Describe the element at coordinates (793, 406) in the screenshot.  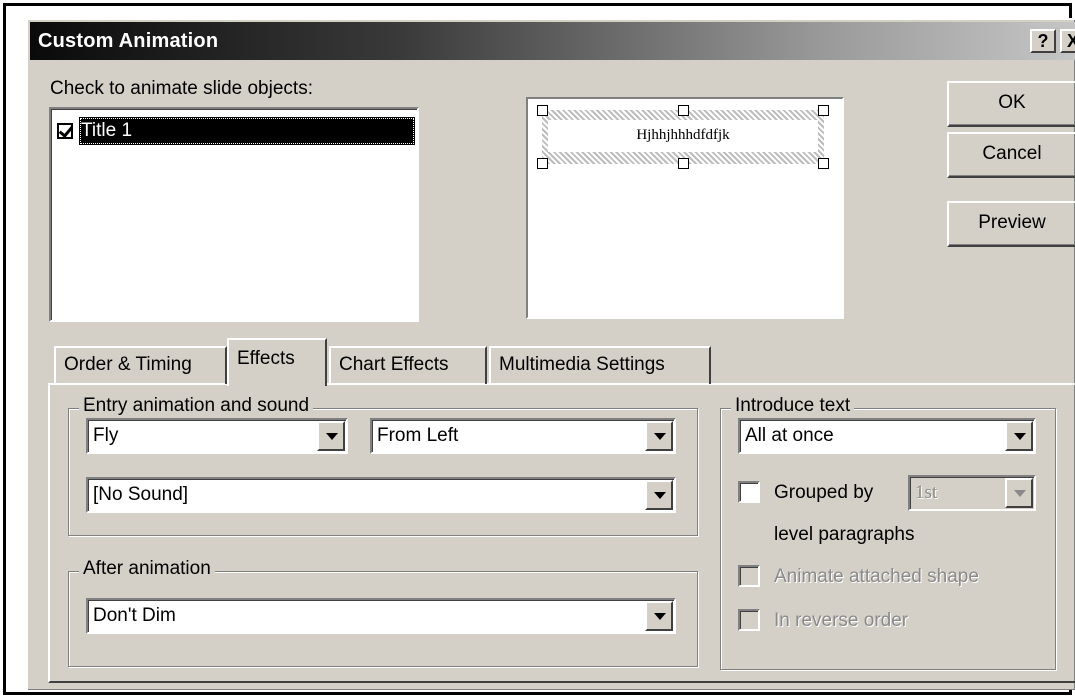
I see `introduce-group-title: Introduce text` at that location.